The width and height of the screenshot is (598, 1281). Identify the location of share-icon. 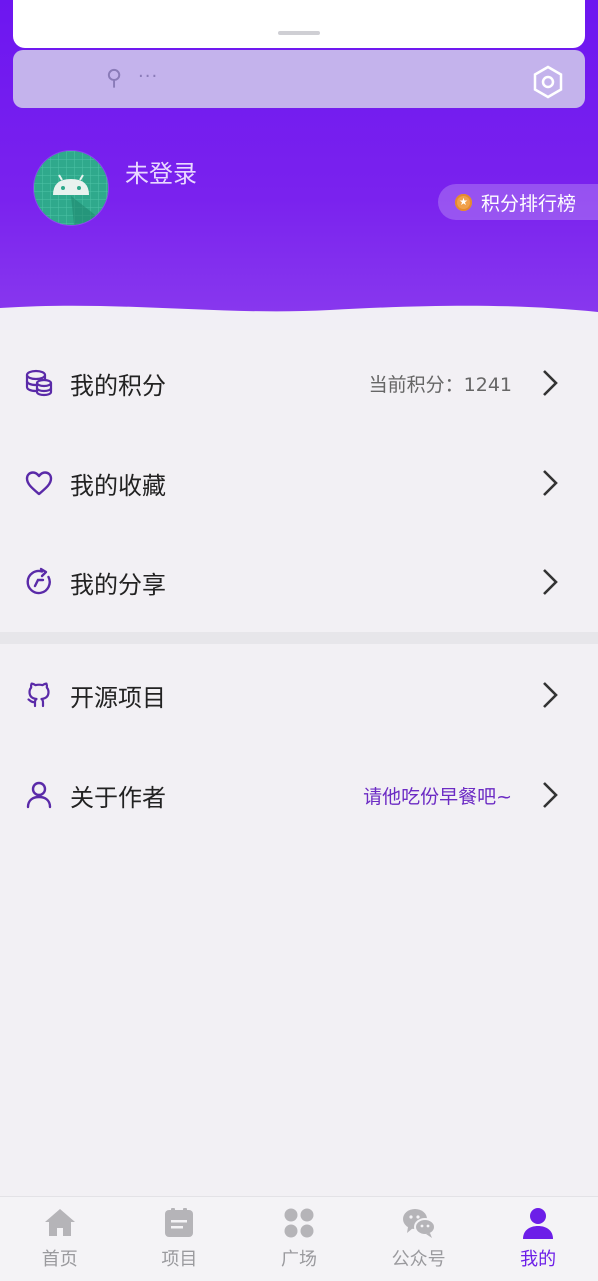
(39, 582).